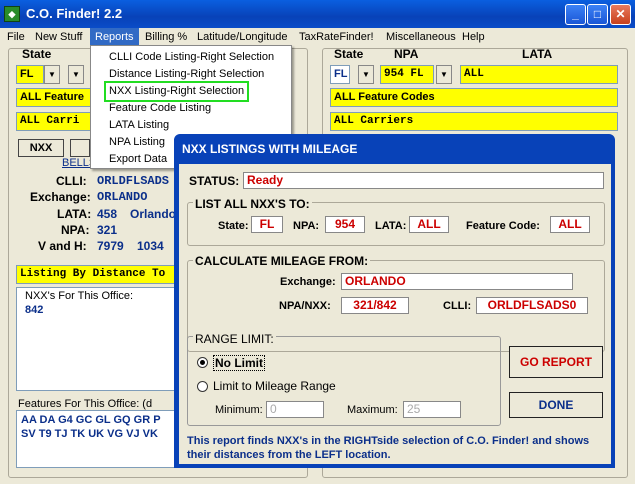 The image size is (635, 484). I want to click on nxx-office-label: NXX's For This Office:, so click(79, 296).